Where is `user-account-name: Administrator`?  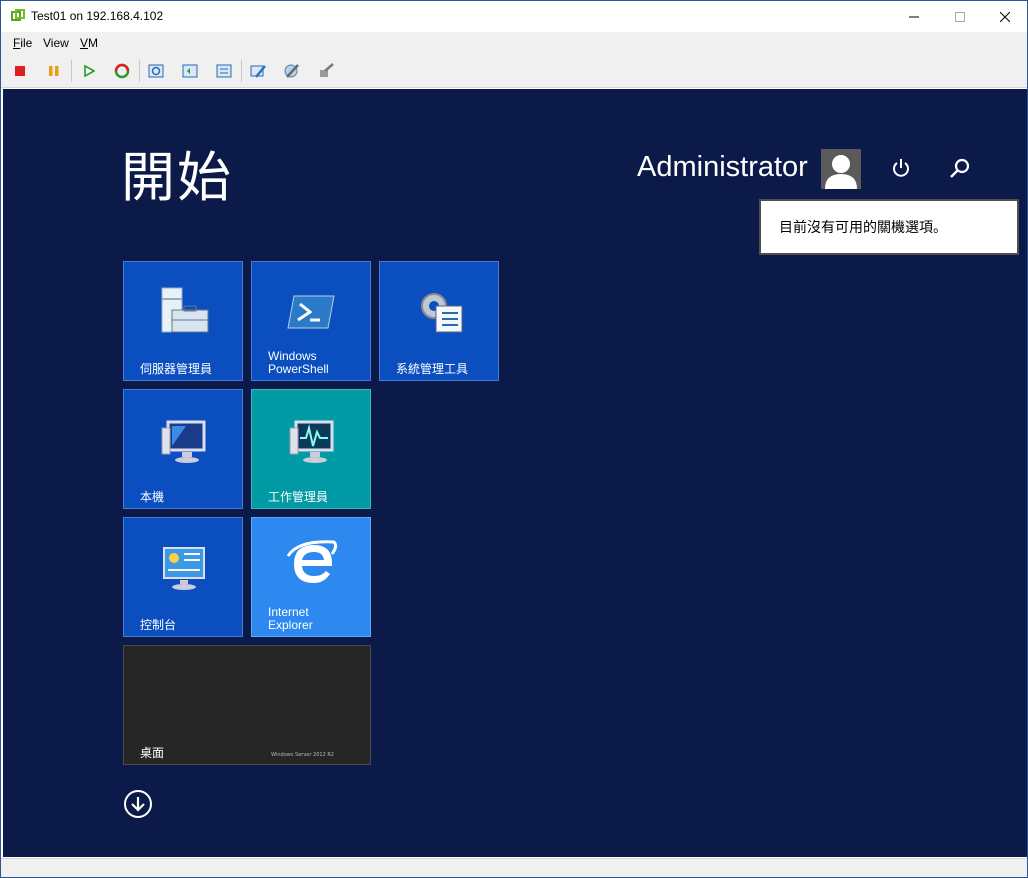
user-account-name: Administrator is located at coordinates (722, 167).